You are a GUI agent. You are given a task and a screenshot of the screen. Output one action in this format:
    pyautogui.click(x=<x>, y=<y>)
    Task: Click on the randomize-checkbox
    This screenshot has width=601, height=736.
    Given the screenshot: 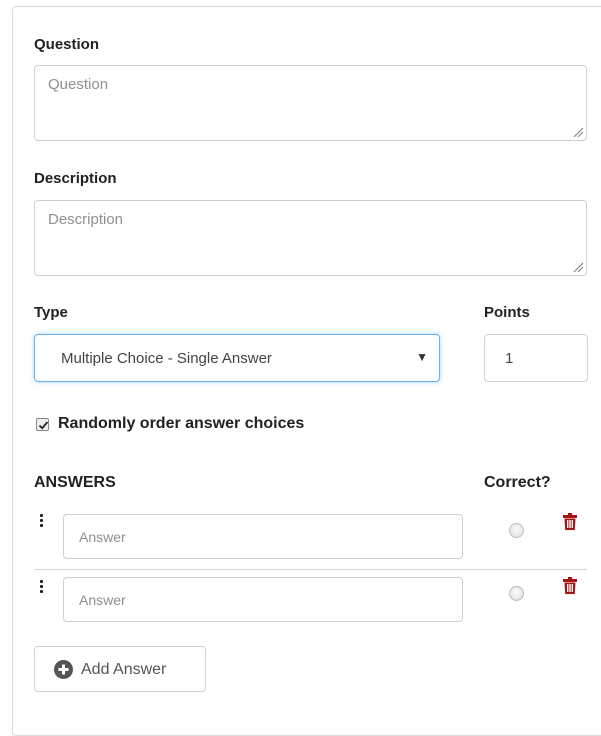 What is the action you would take?
    pyautogui.click(x=42, y=424)
    